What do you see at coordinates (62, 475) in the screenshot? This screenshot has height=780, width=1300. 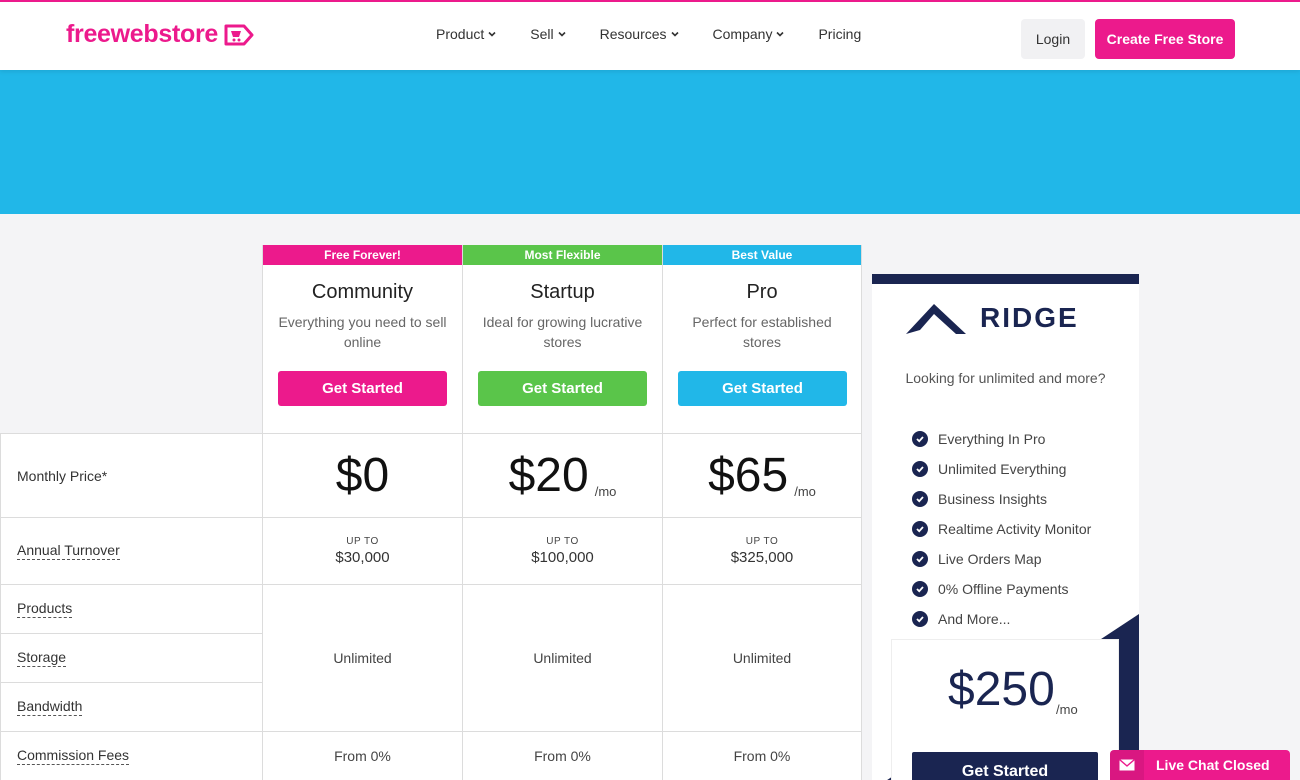 I see `monthly-price-label: Monthly Price*` at bounding box center [62, 475].